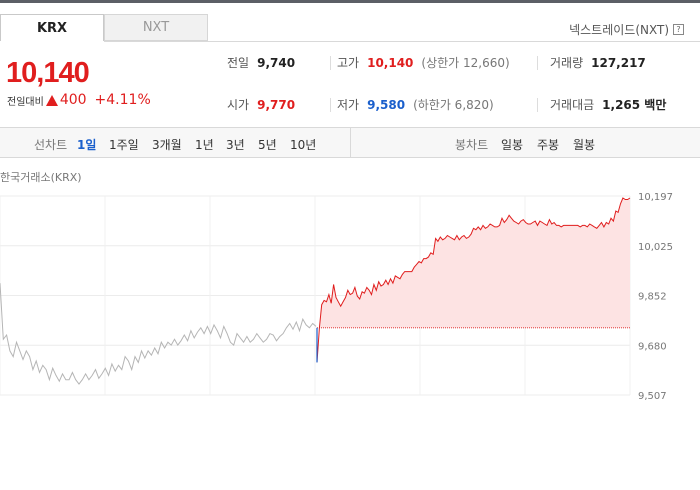  I want to click on candle-monthly: 월봉, so click(584, 144).